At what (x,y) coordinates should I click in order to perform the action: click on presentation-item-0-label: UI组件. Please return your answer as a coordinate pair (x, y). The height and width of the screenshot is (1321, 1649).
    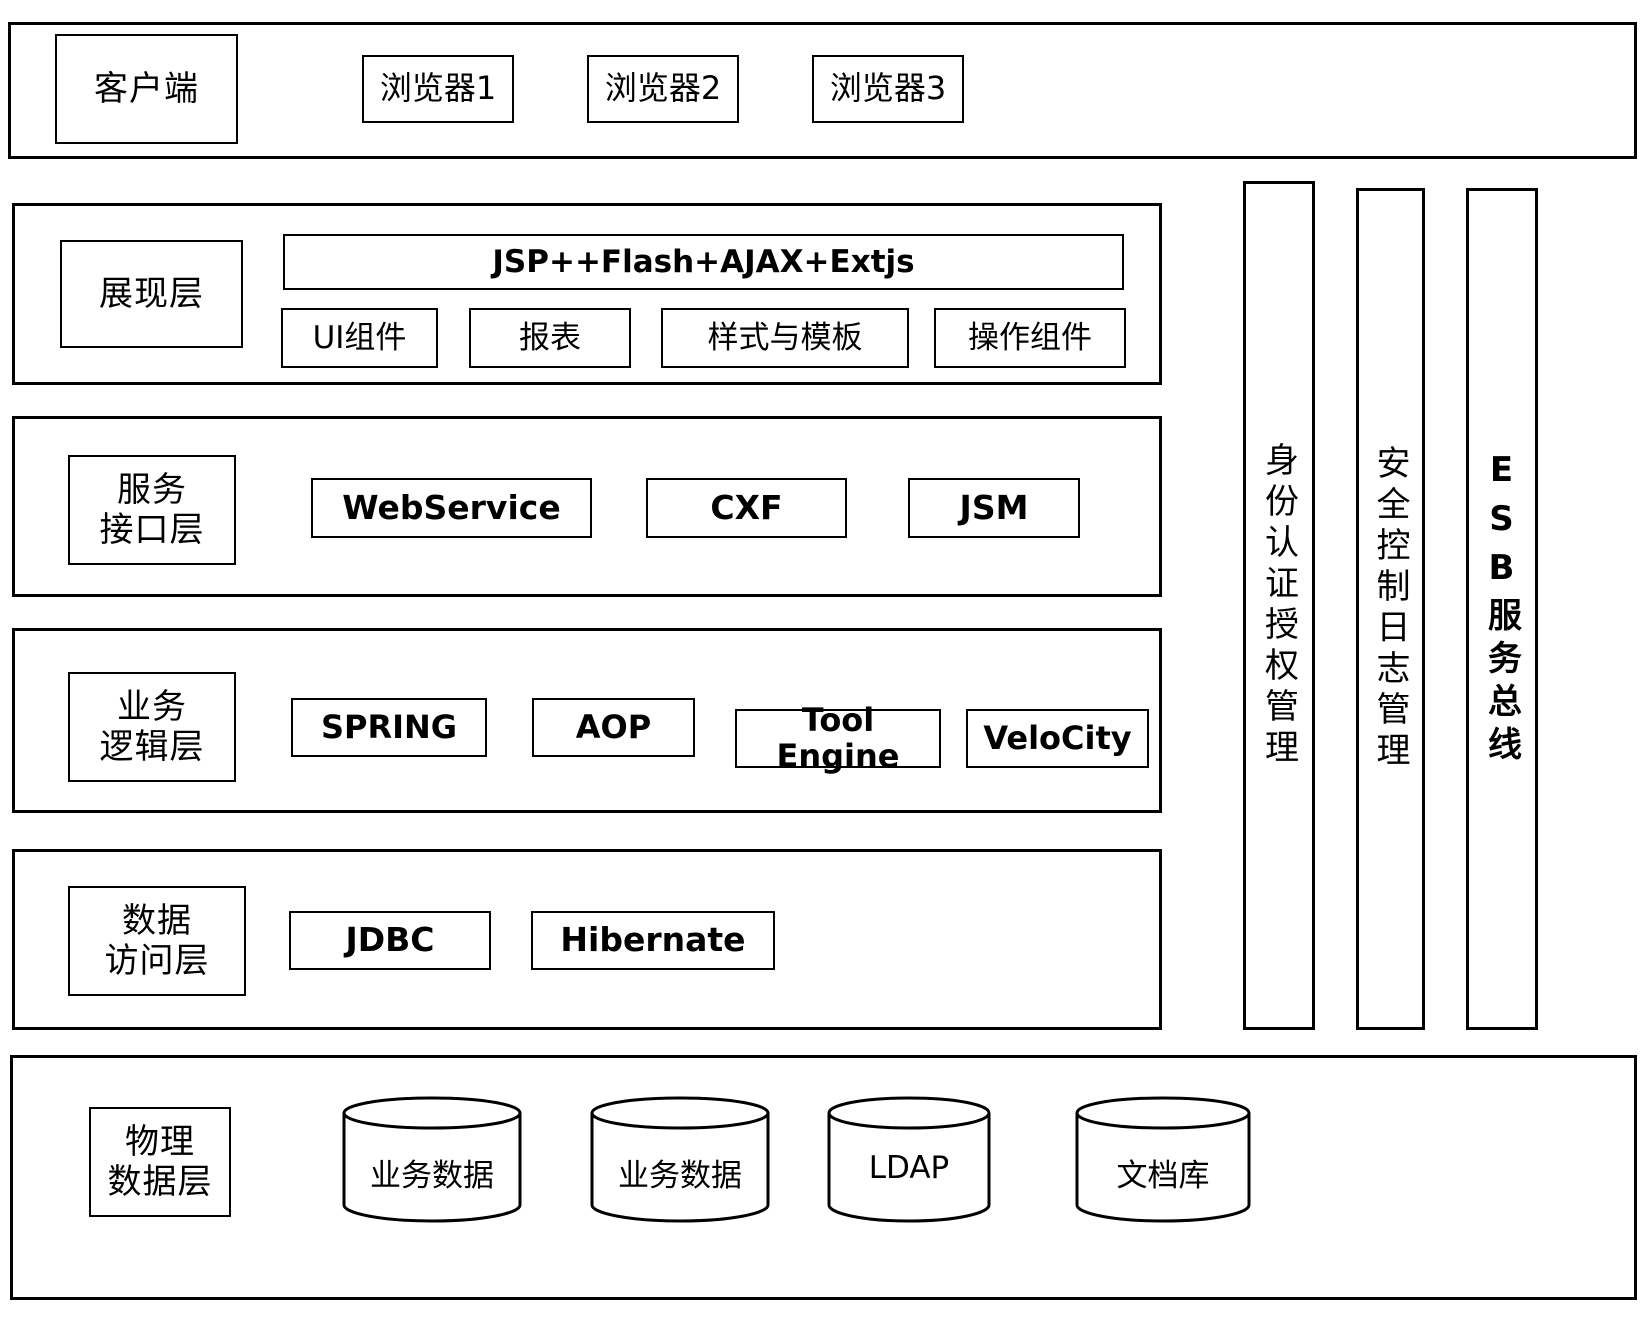
    Looking at the image, I should click on (359, 337).